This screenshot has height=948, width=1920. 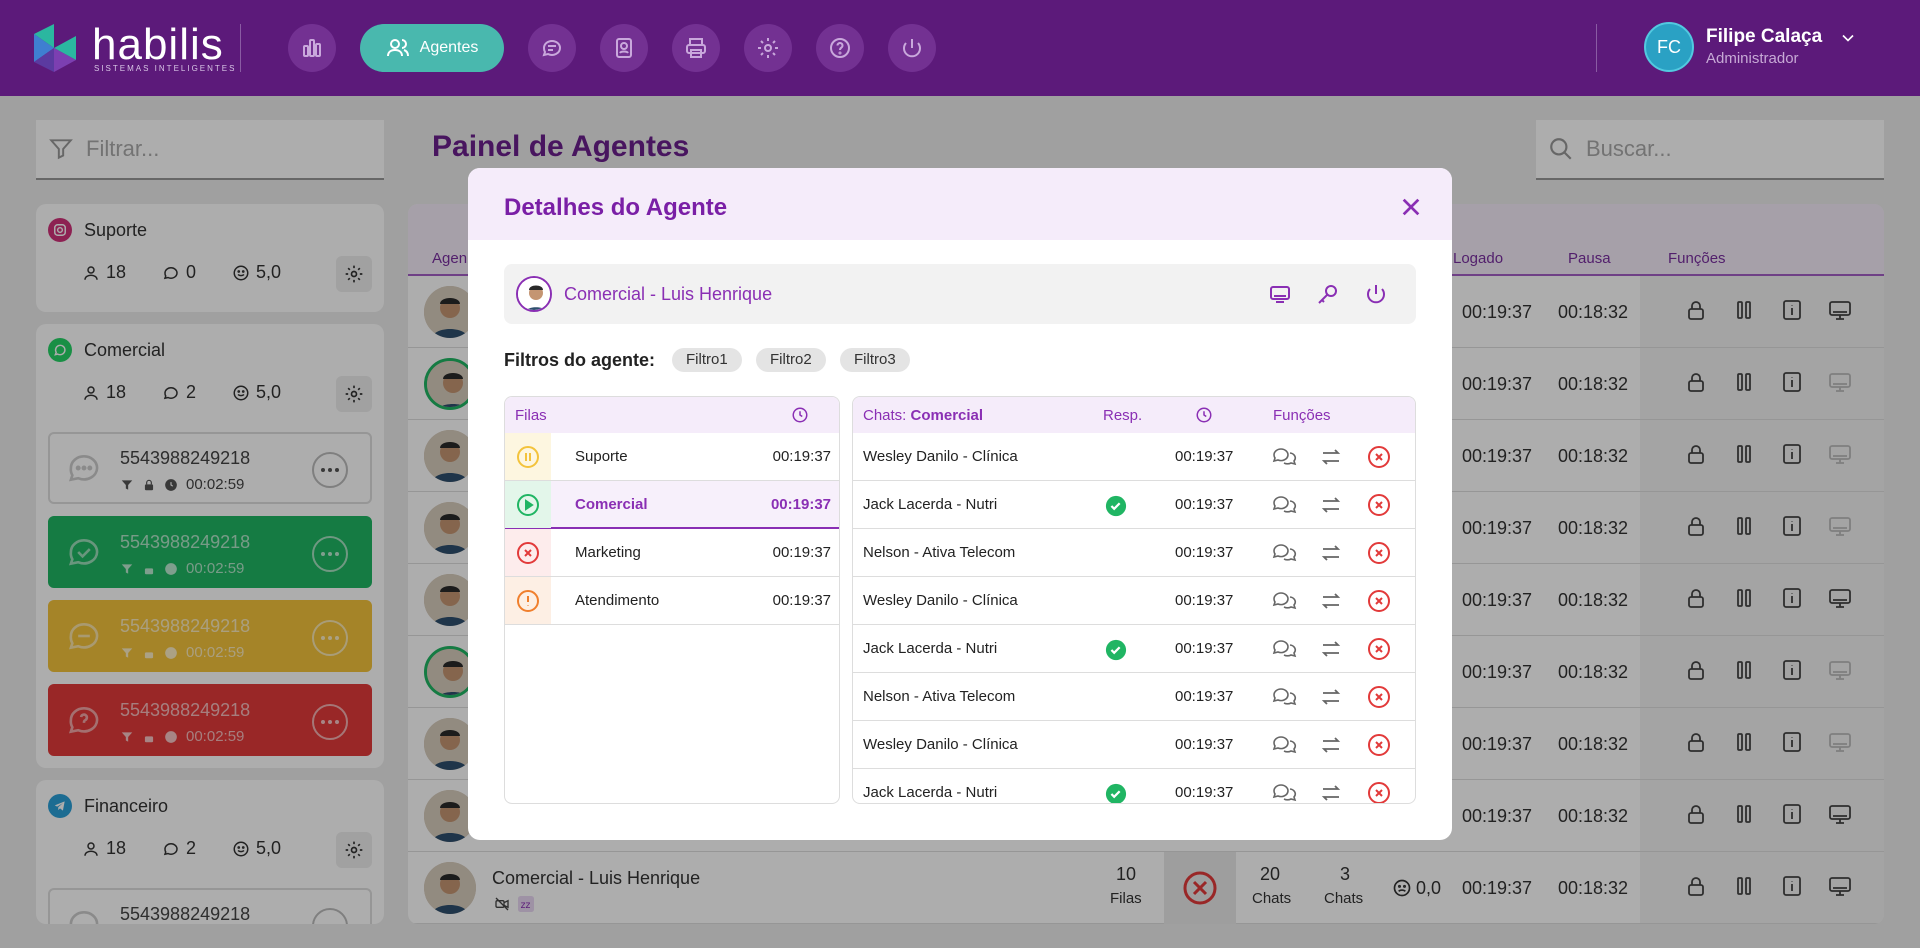 I want to click on nav-dashboard-button, so click(x=312, y=48).